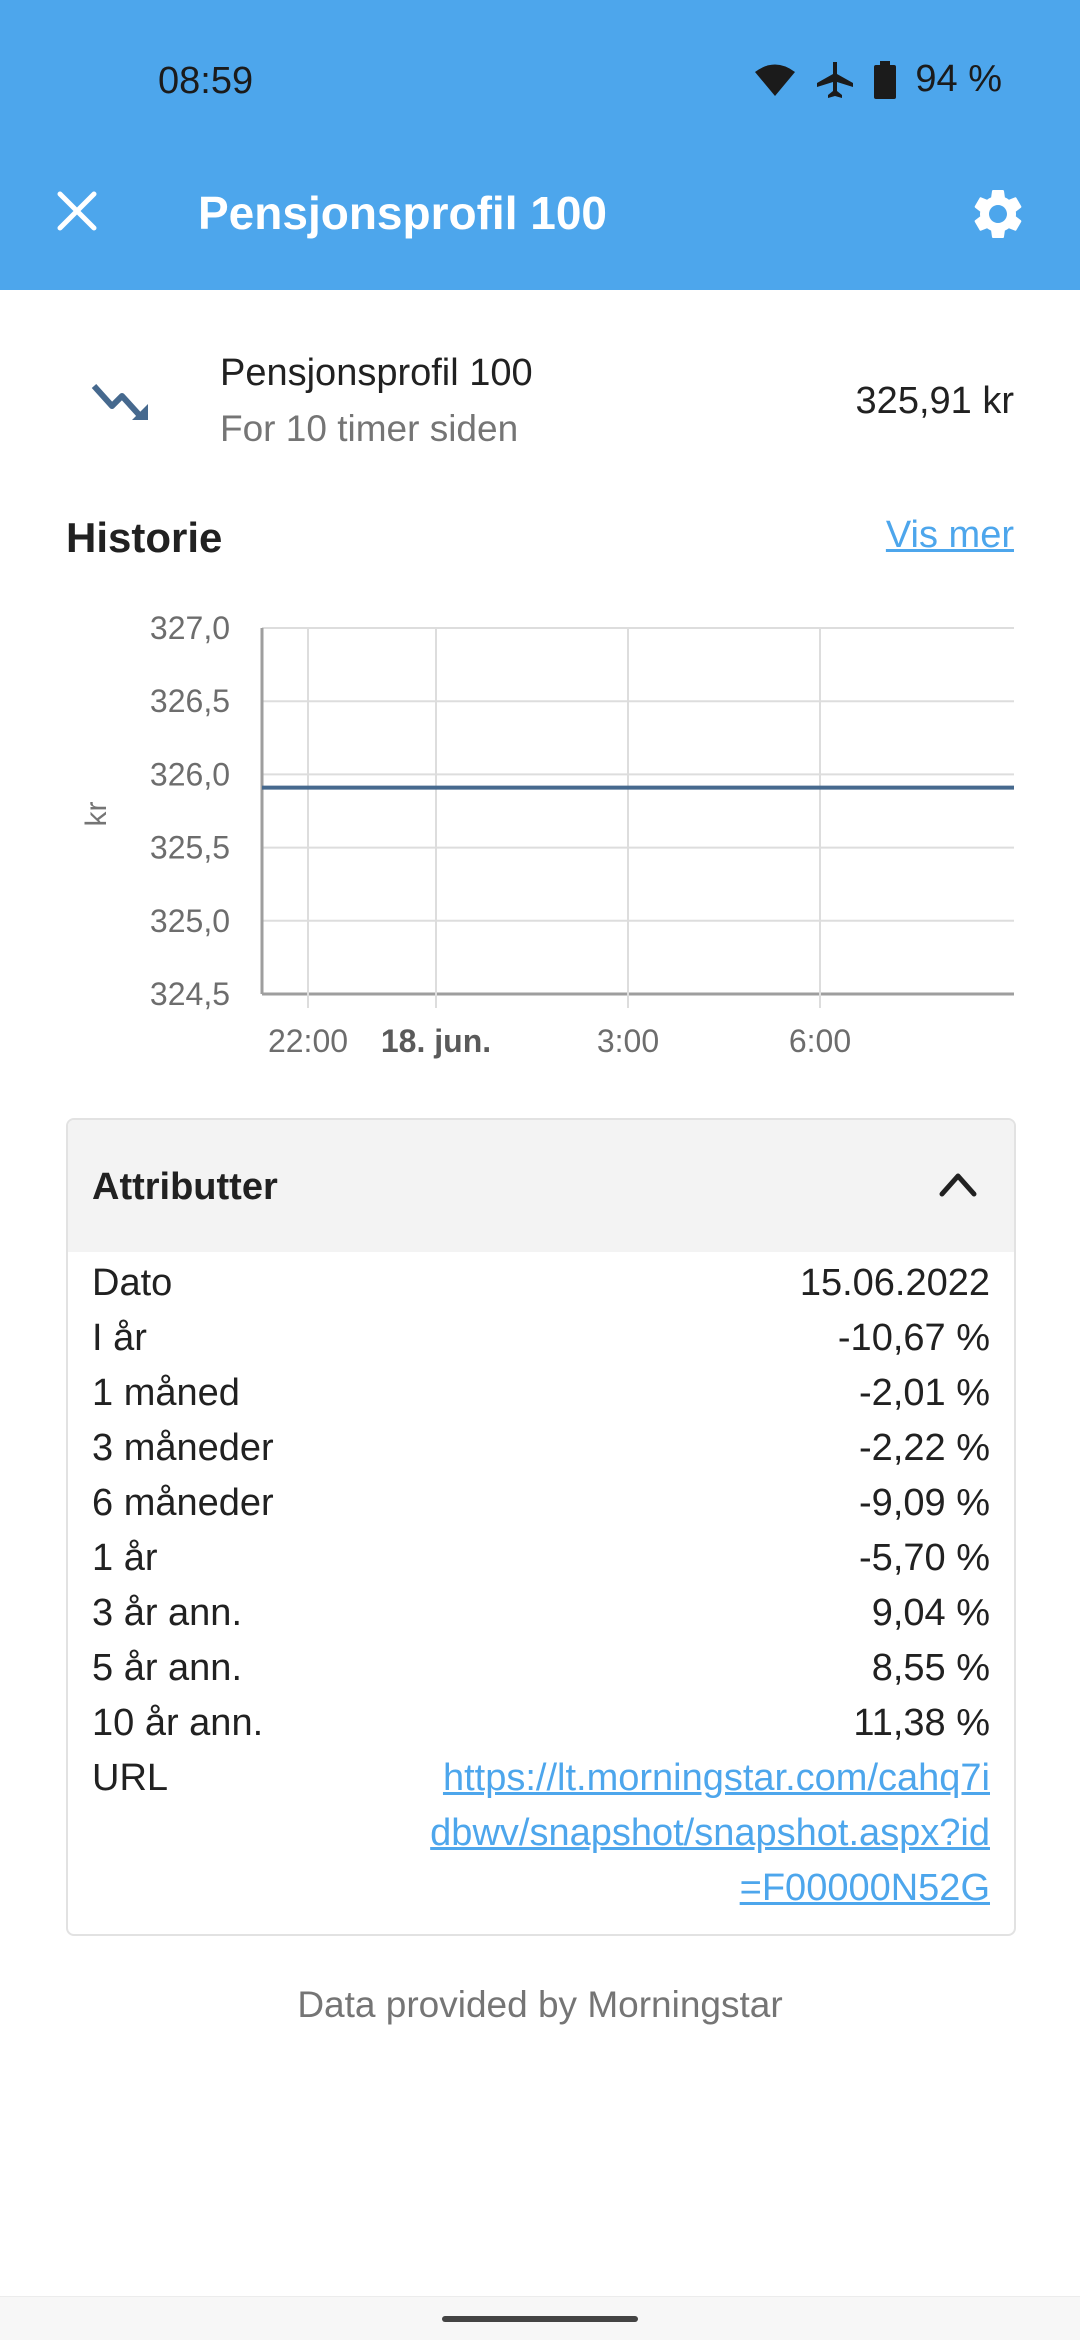  Describe the element at coordinates (913, 1338) in the screenshot. I see `attribute-value: -10,67 %` at that location.